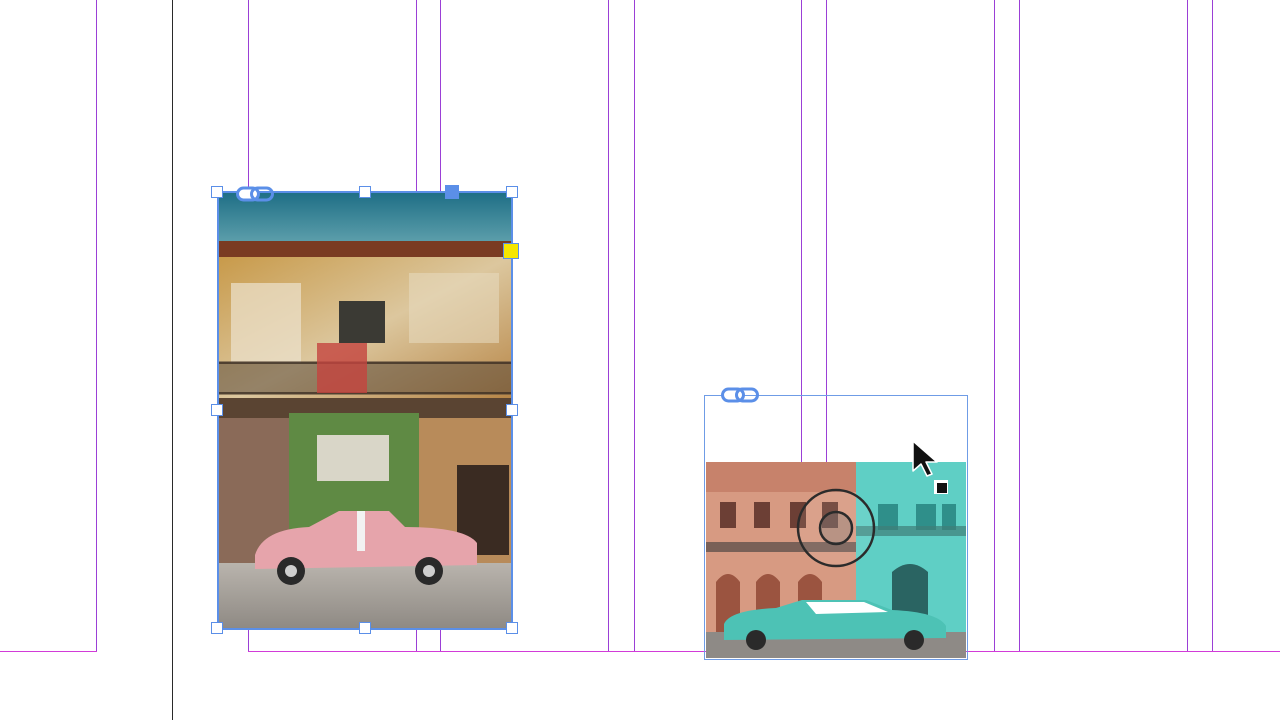 The image size is (1280, 720). Describe the element at coordinates (925, 458) in the screenshot. I see `pointer-cursor-icon` at that location.